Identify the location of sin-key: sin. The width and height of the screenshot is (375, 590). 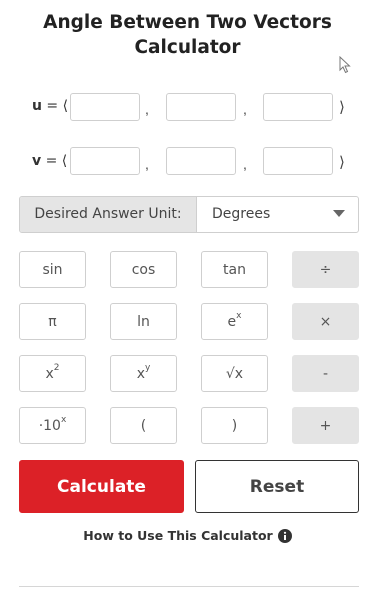
(52, 269).